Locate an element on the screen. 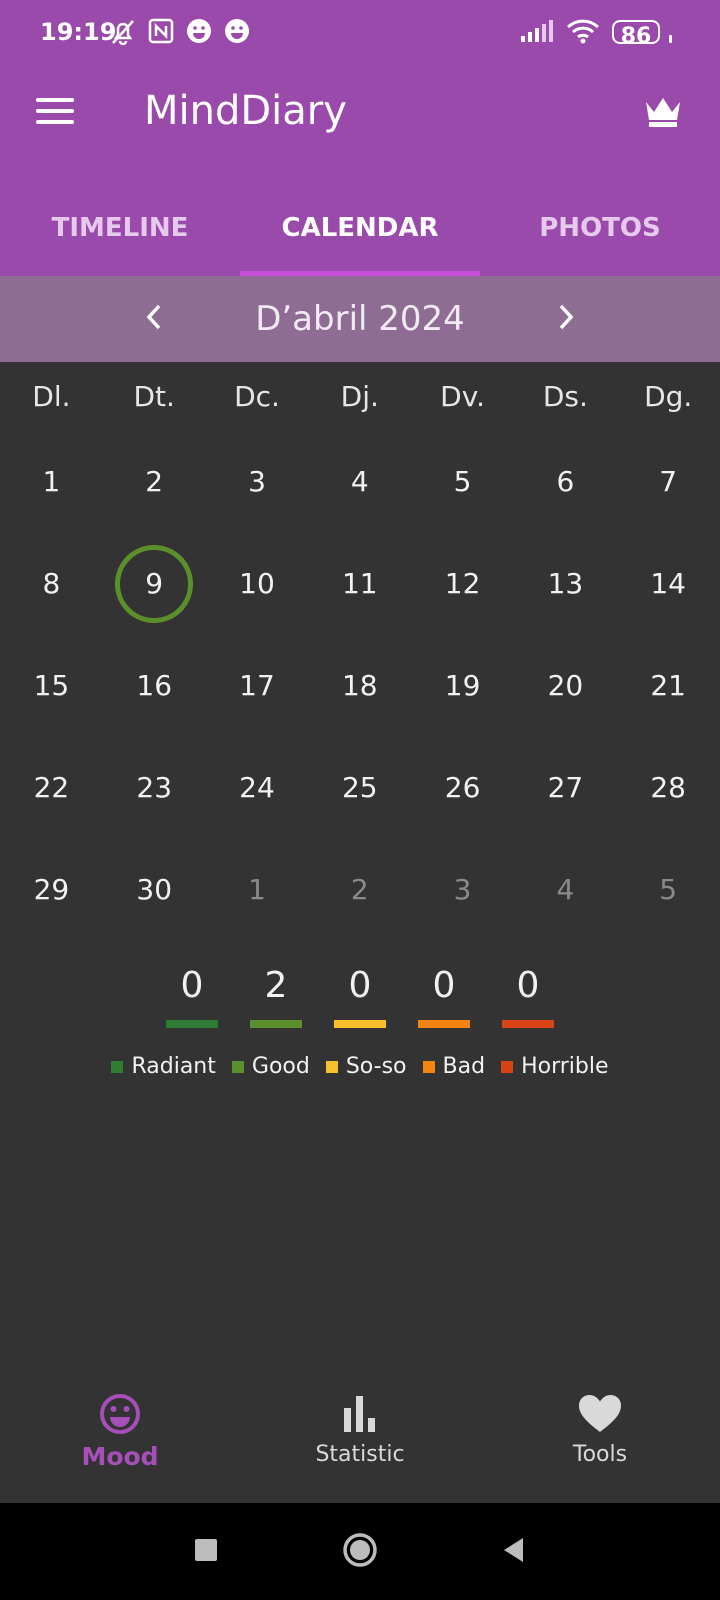 The width and height of the screenshot is (720, 1600). smile-icon is located at coordinates (120, 1414).